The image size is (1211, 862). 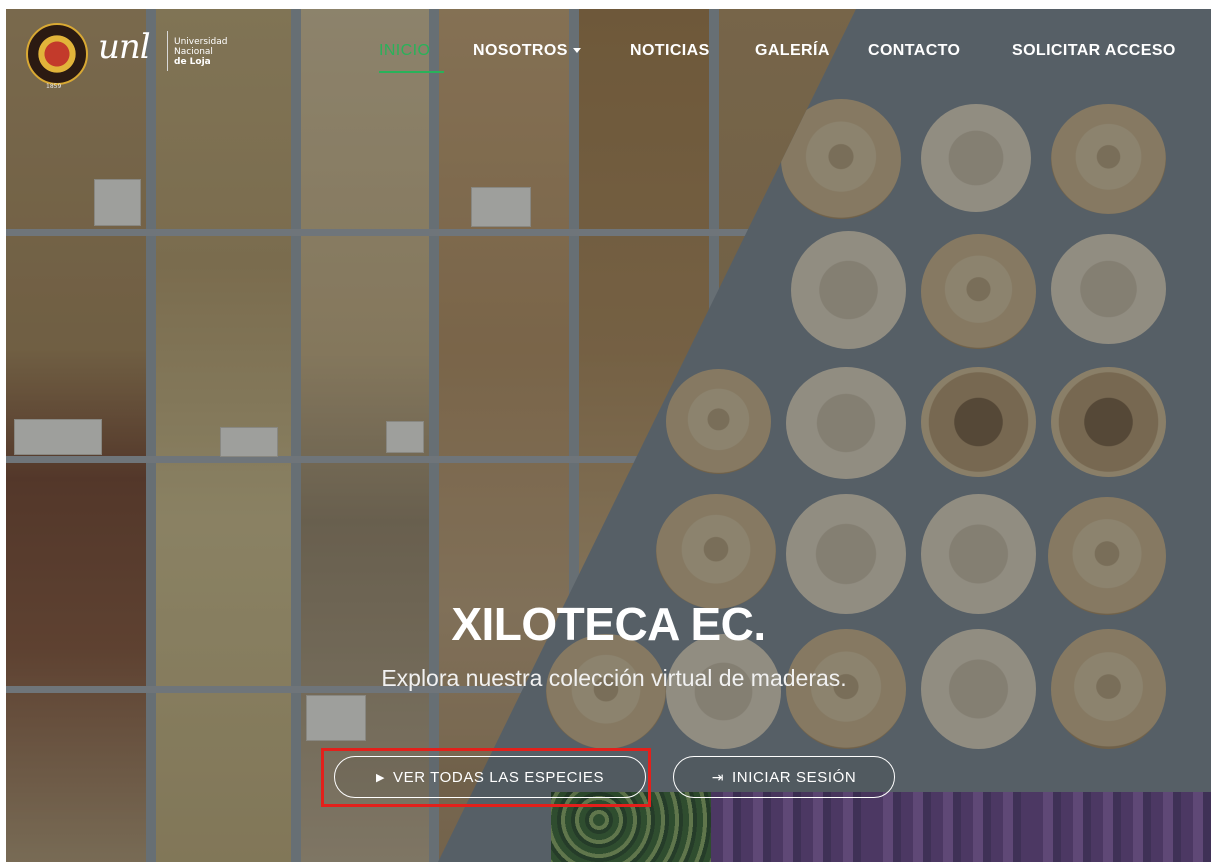 What do you see at coordinates (380, 777) in the screenshot?
I see `play-icon: ▶` at bounding box center [380, 777].